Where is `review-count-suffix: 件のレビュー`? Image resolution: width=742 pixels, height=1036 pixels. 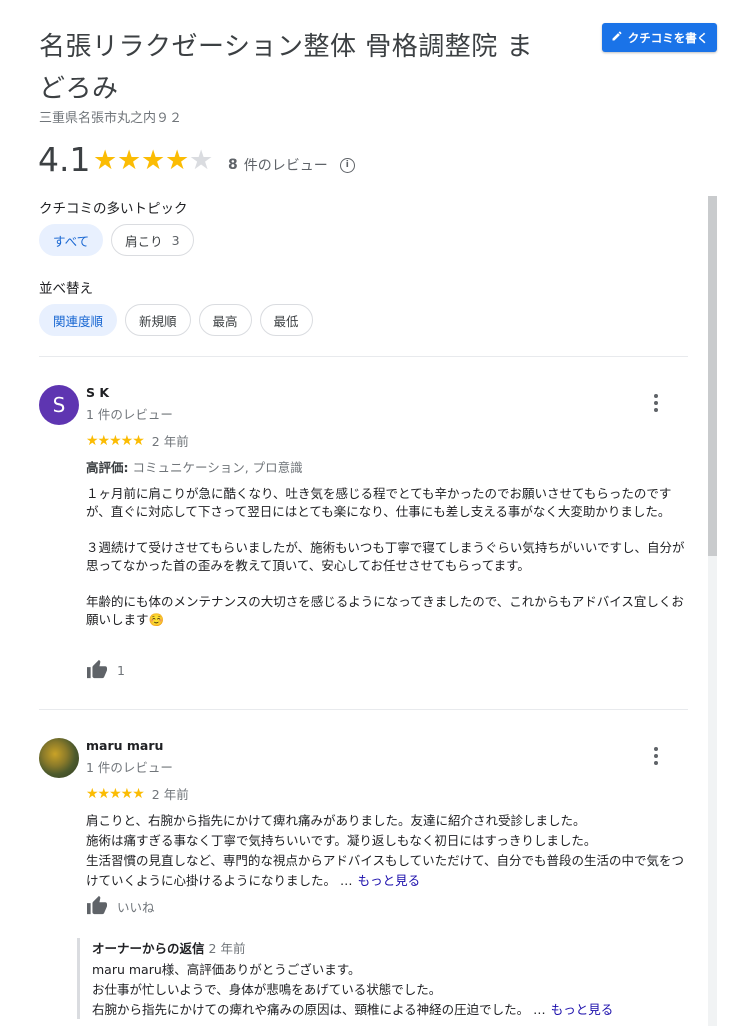
review-count-suffix: 件のレビュー is located at coordinates (285, 166).